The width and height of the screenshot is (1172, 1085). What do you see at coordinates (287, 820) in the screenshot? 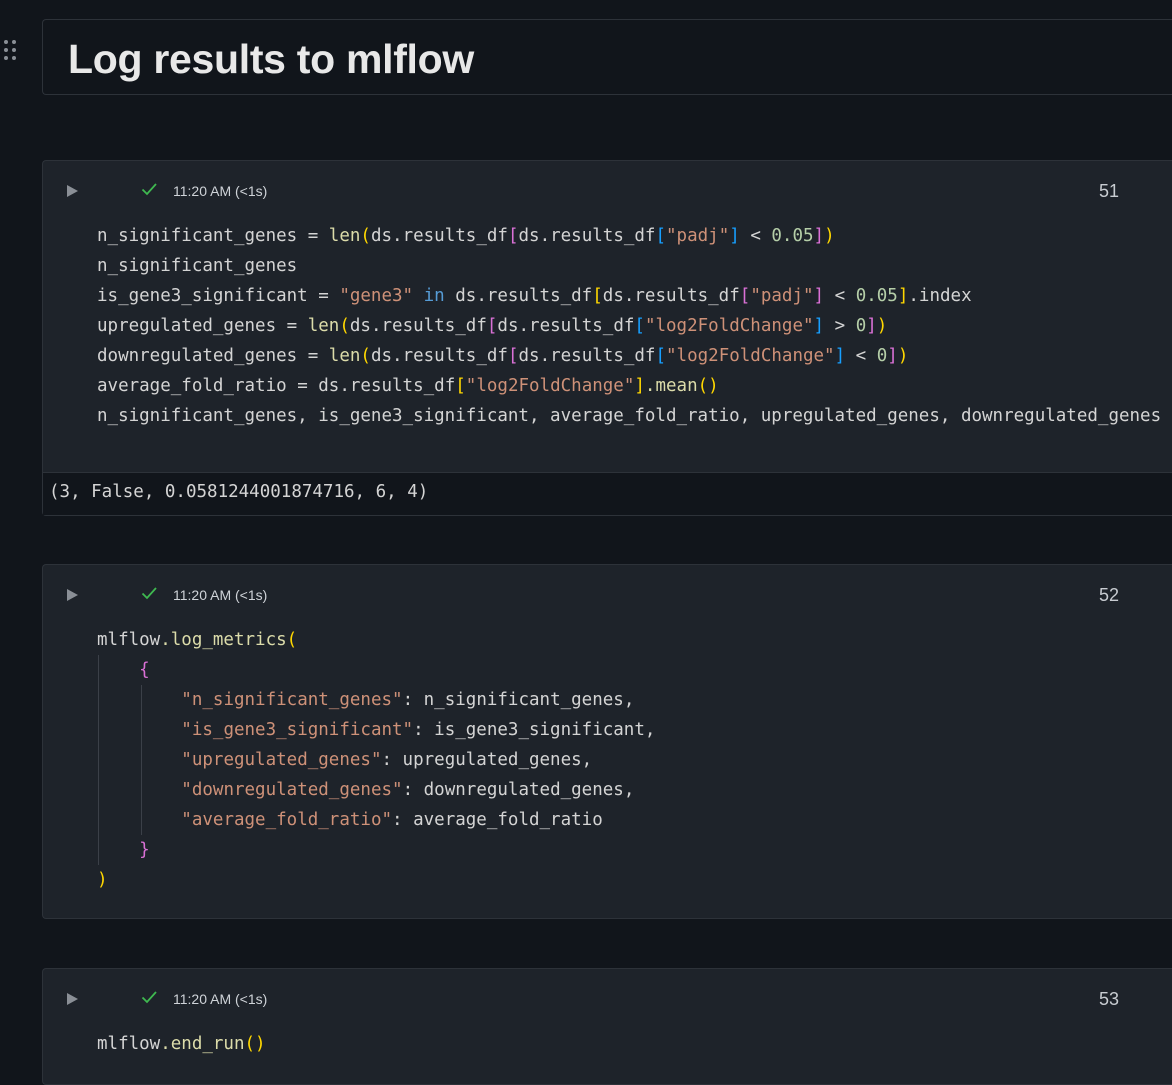
I see `code-token: "average_fold_ratio"` at bounding box center [287, 820].